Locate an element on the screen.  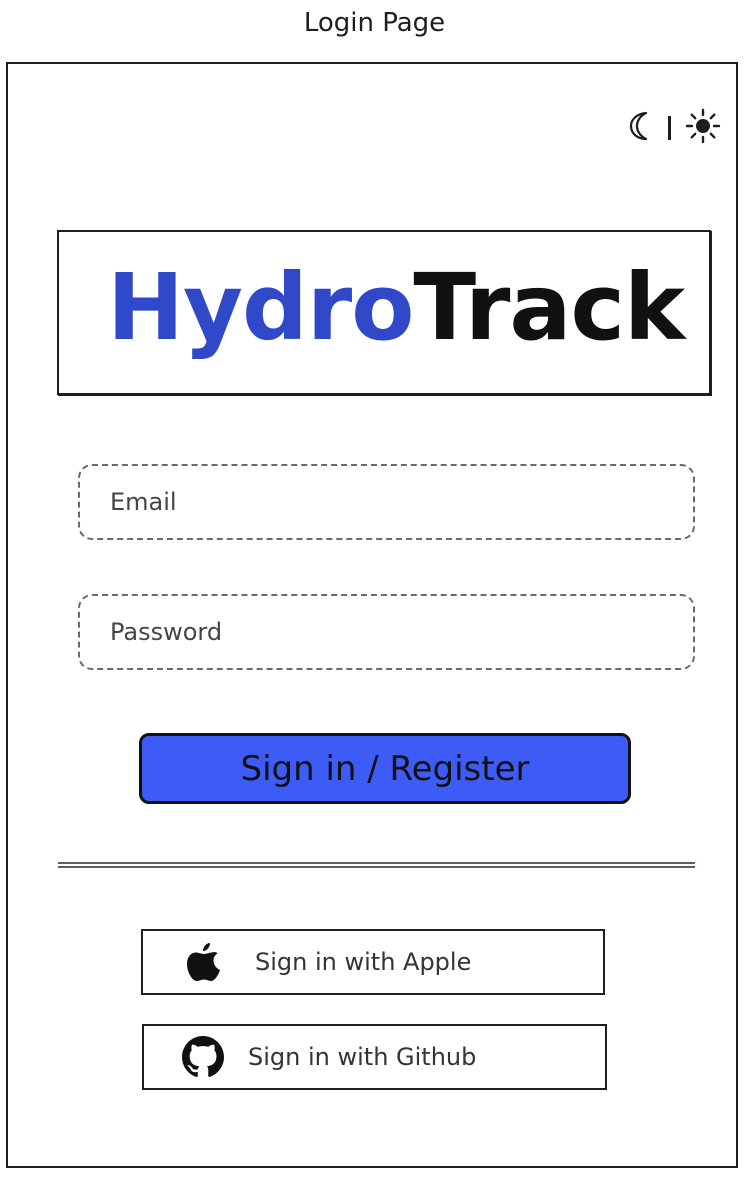
moon-icon is located at coordinates (641, 128).